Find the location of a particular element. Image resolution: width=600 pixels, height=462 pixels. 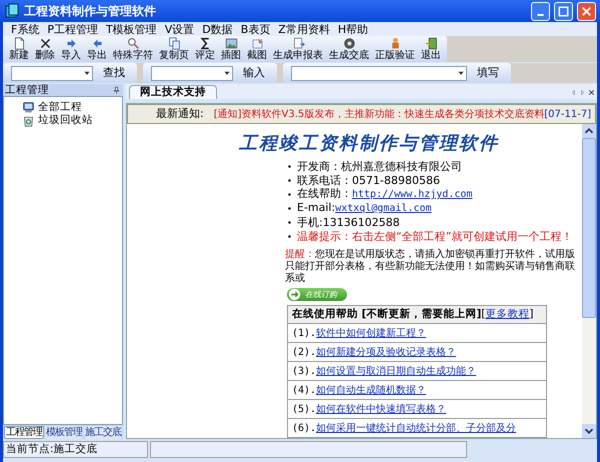

scroll-down-icon is located at coordinates (589, 431).